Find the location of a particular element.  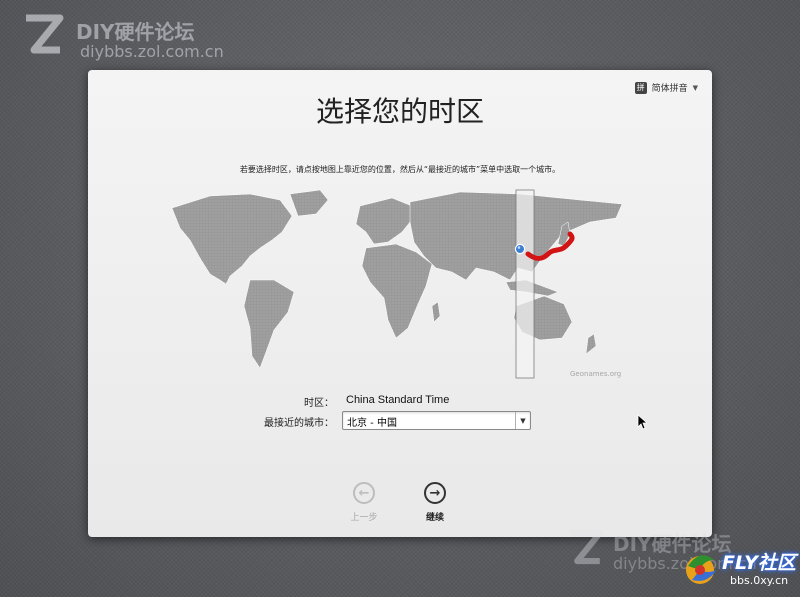

timezone-label: 时区： is located at coordinates (319, 403).